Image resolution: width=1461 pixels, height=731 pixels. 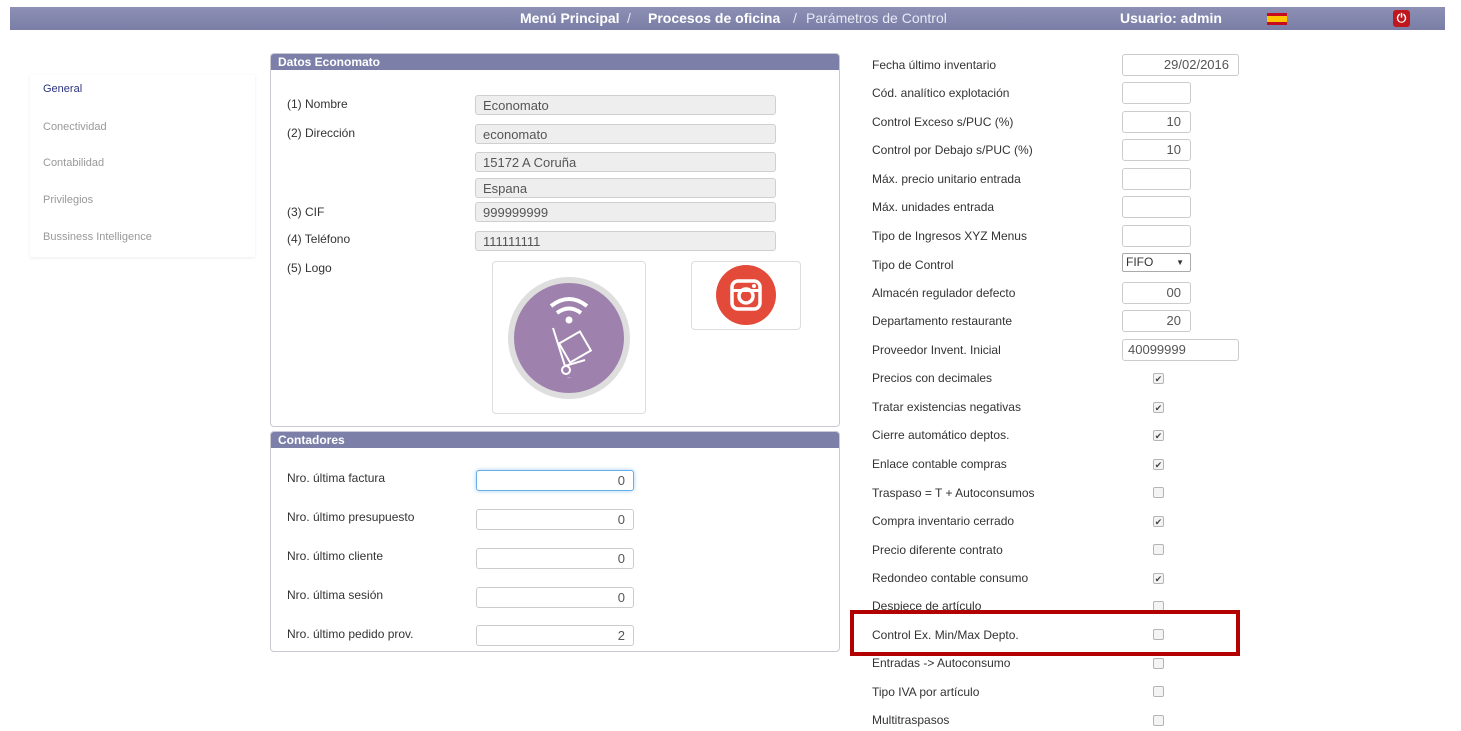 What do you see at coordinates (555, 440) in the screenshot?
I see `panel-title: Contadores` at bounding box center [555, 440].